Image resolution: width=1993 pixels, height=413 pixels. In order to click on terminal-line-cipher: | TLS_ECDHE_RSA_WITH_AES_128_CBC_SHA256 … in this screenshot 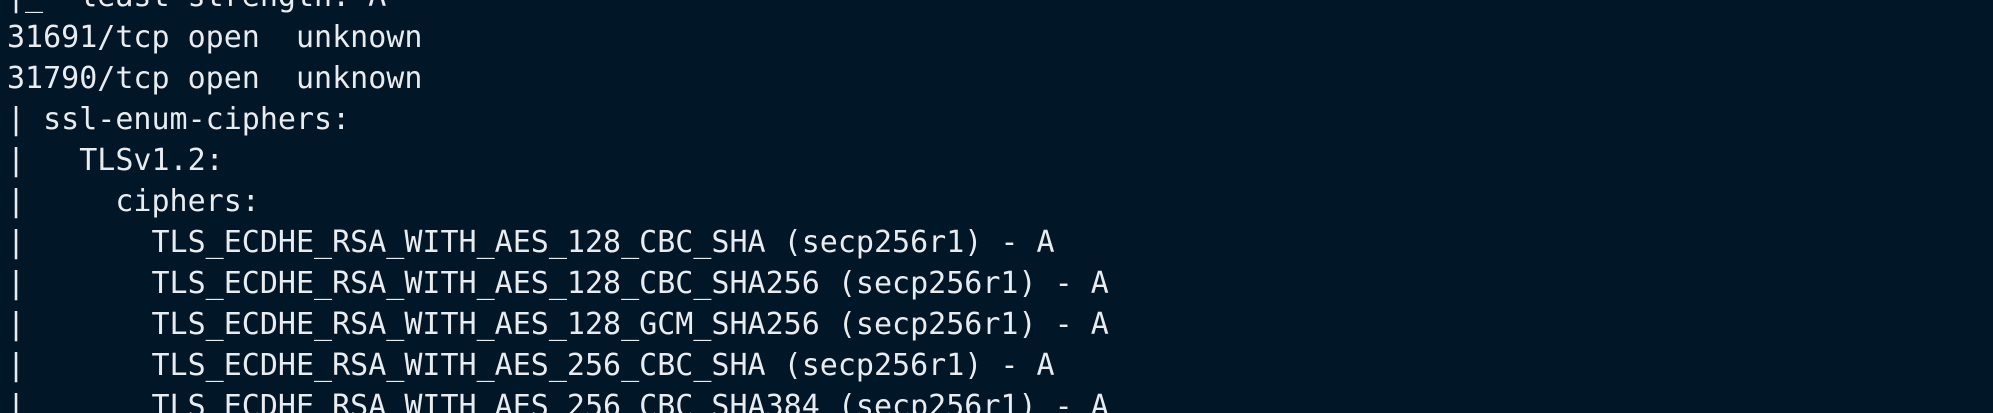, I will do `click(558, 283)`.